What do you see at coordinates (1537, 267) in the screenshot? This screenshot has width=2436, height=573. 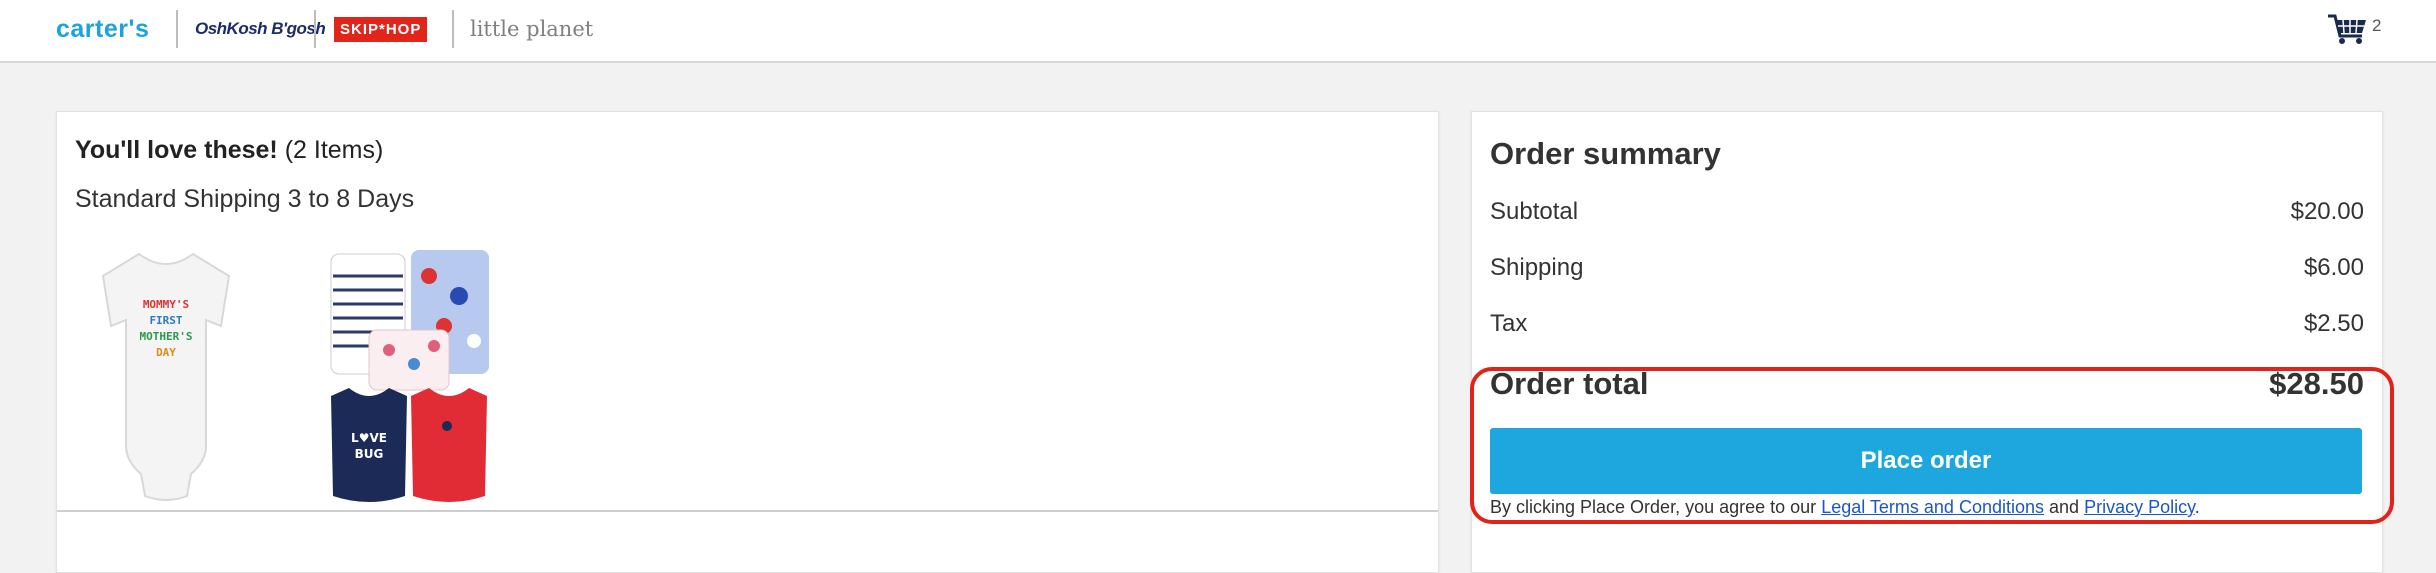 I see `shipping-label: Shipping` at bounding box center [1537, 267].